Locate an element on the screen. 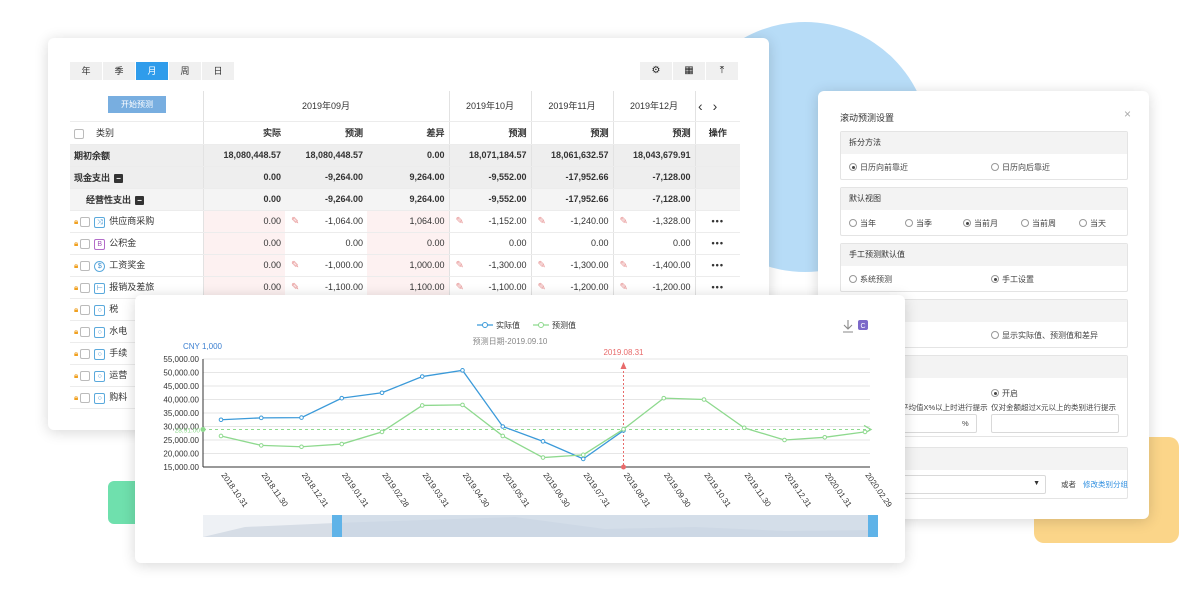 This screenshot has width=1200, height=594. period-day: 日 is located at coordinates (218, 71).